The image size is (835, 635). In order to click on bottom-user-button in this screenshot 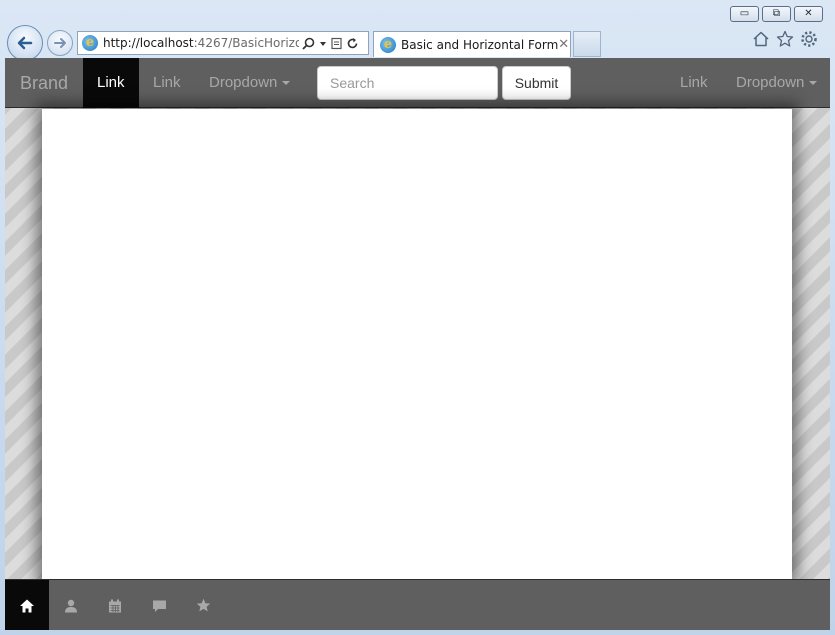, I will do `click(71, 605)`.